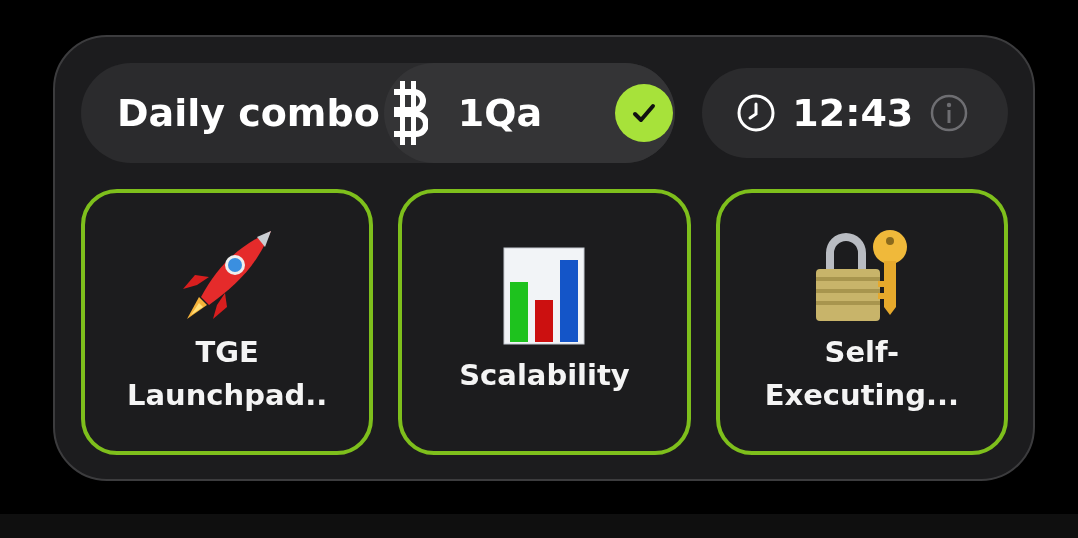 The width and height of the screenshot is (1078, 538). I want to click on reward-amount: 1Qa, so click(500, 113).